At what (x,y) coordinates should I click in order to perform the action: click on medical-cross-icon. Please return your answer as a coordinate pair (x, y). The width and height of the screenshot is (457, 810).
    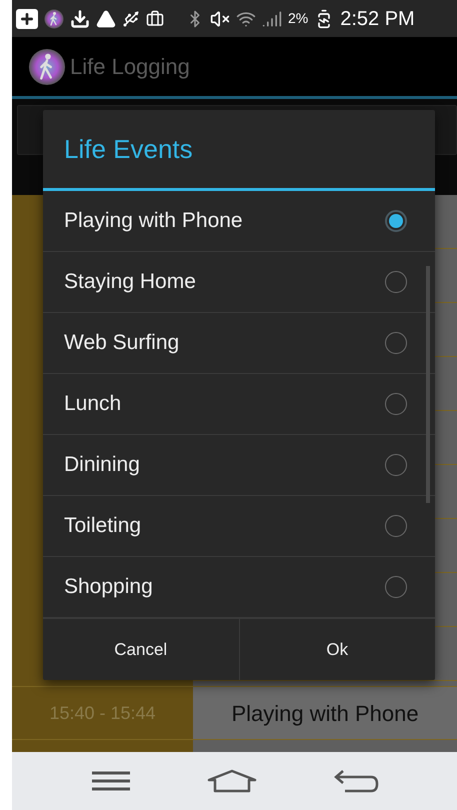
    Looking at the image, I should click on (27, 18).